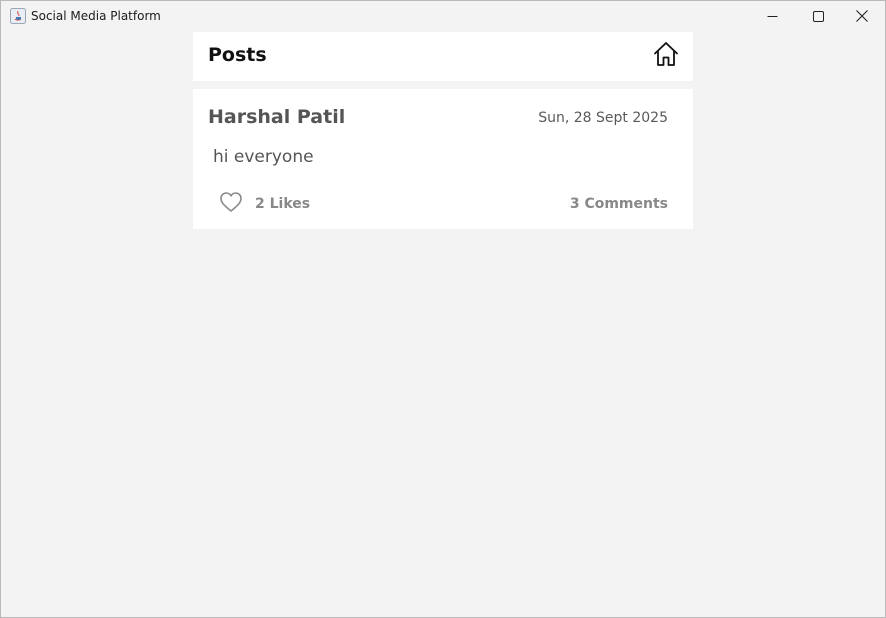  I want to click on page-title: Posts, so click(237, 55).